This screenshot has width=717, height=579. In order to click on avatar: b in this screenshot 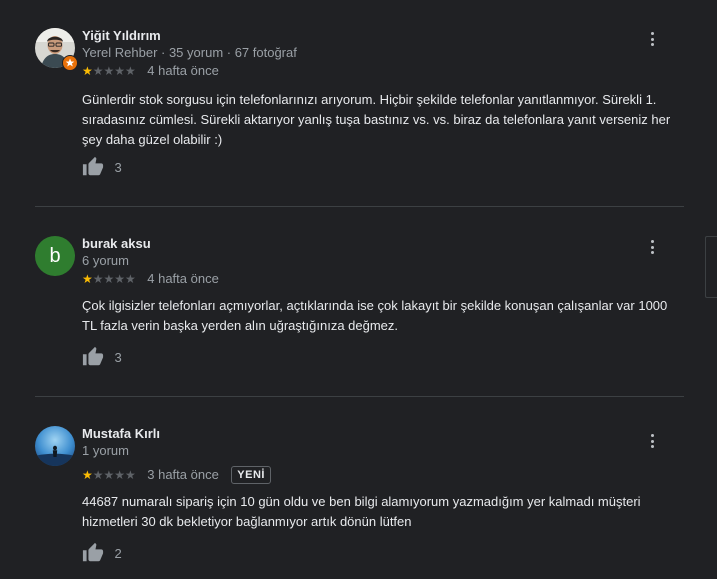, I will do `click(55, 256)`.